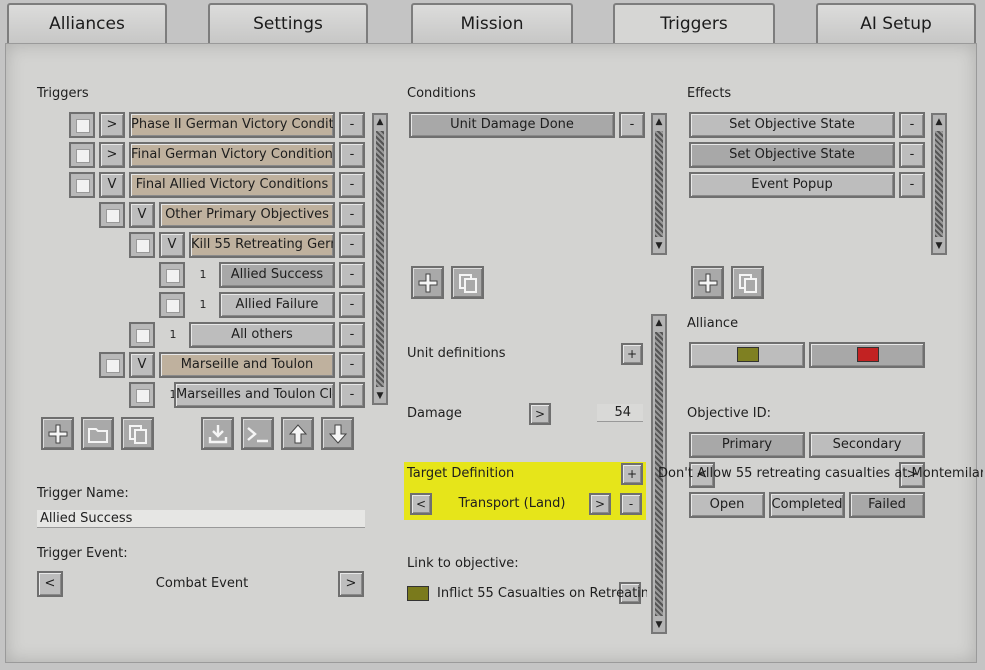  Describe the element at coordinates (427, 282) in the screenshot. I see `add-condition-button` at that location.